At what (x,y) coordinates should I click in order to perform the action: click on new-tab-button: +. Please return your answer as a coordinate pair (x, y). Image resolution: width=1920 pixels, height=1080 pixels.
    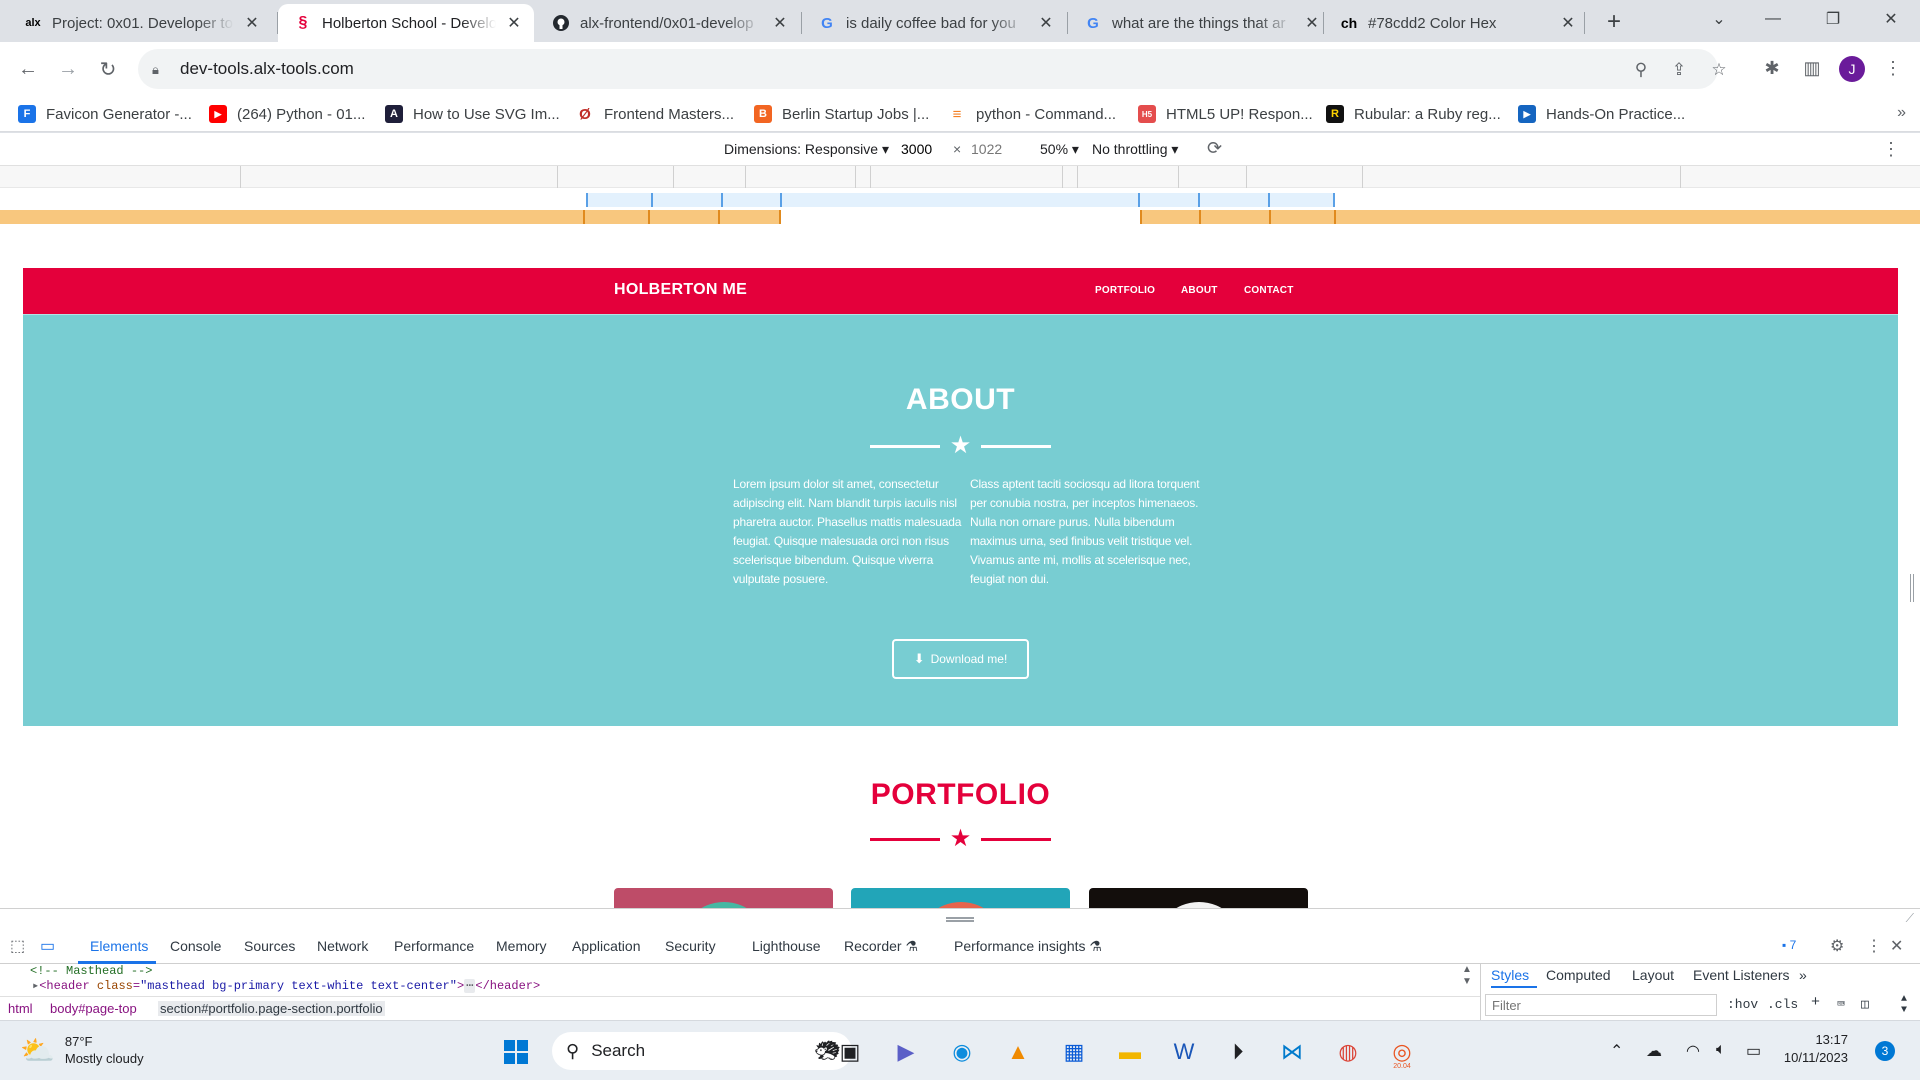
    Looking at the image, I should click on (1614, 22).